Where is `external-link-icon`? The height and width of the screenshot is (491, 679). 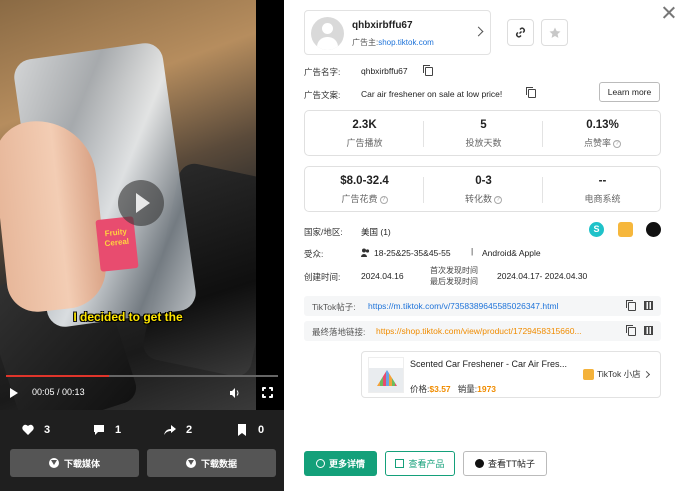
external-link-icon is located at coordinates (400, 463).